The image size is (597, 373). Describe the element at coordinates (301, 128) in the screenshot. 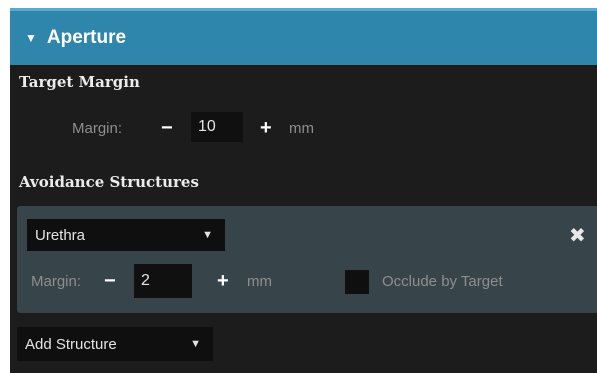

I see `target-margin-unit: mm` at that location.